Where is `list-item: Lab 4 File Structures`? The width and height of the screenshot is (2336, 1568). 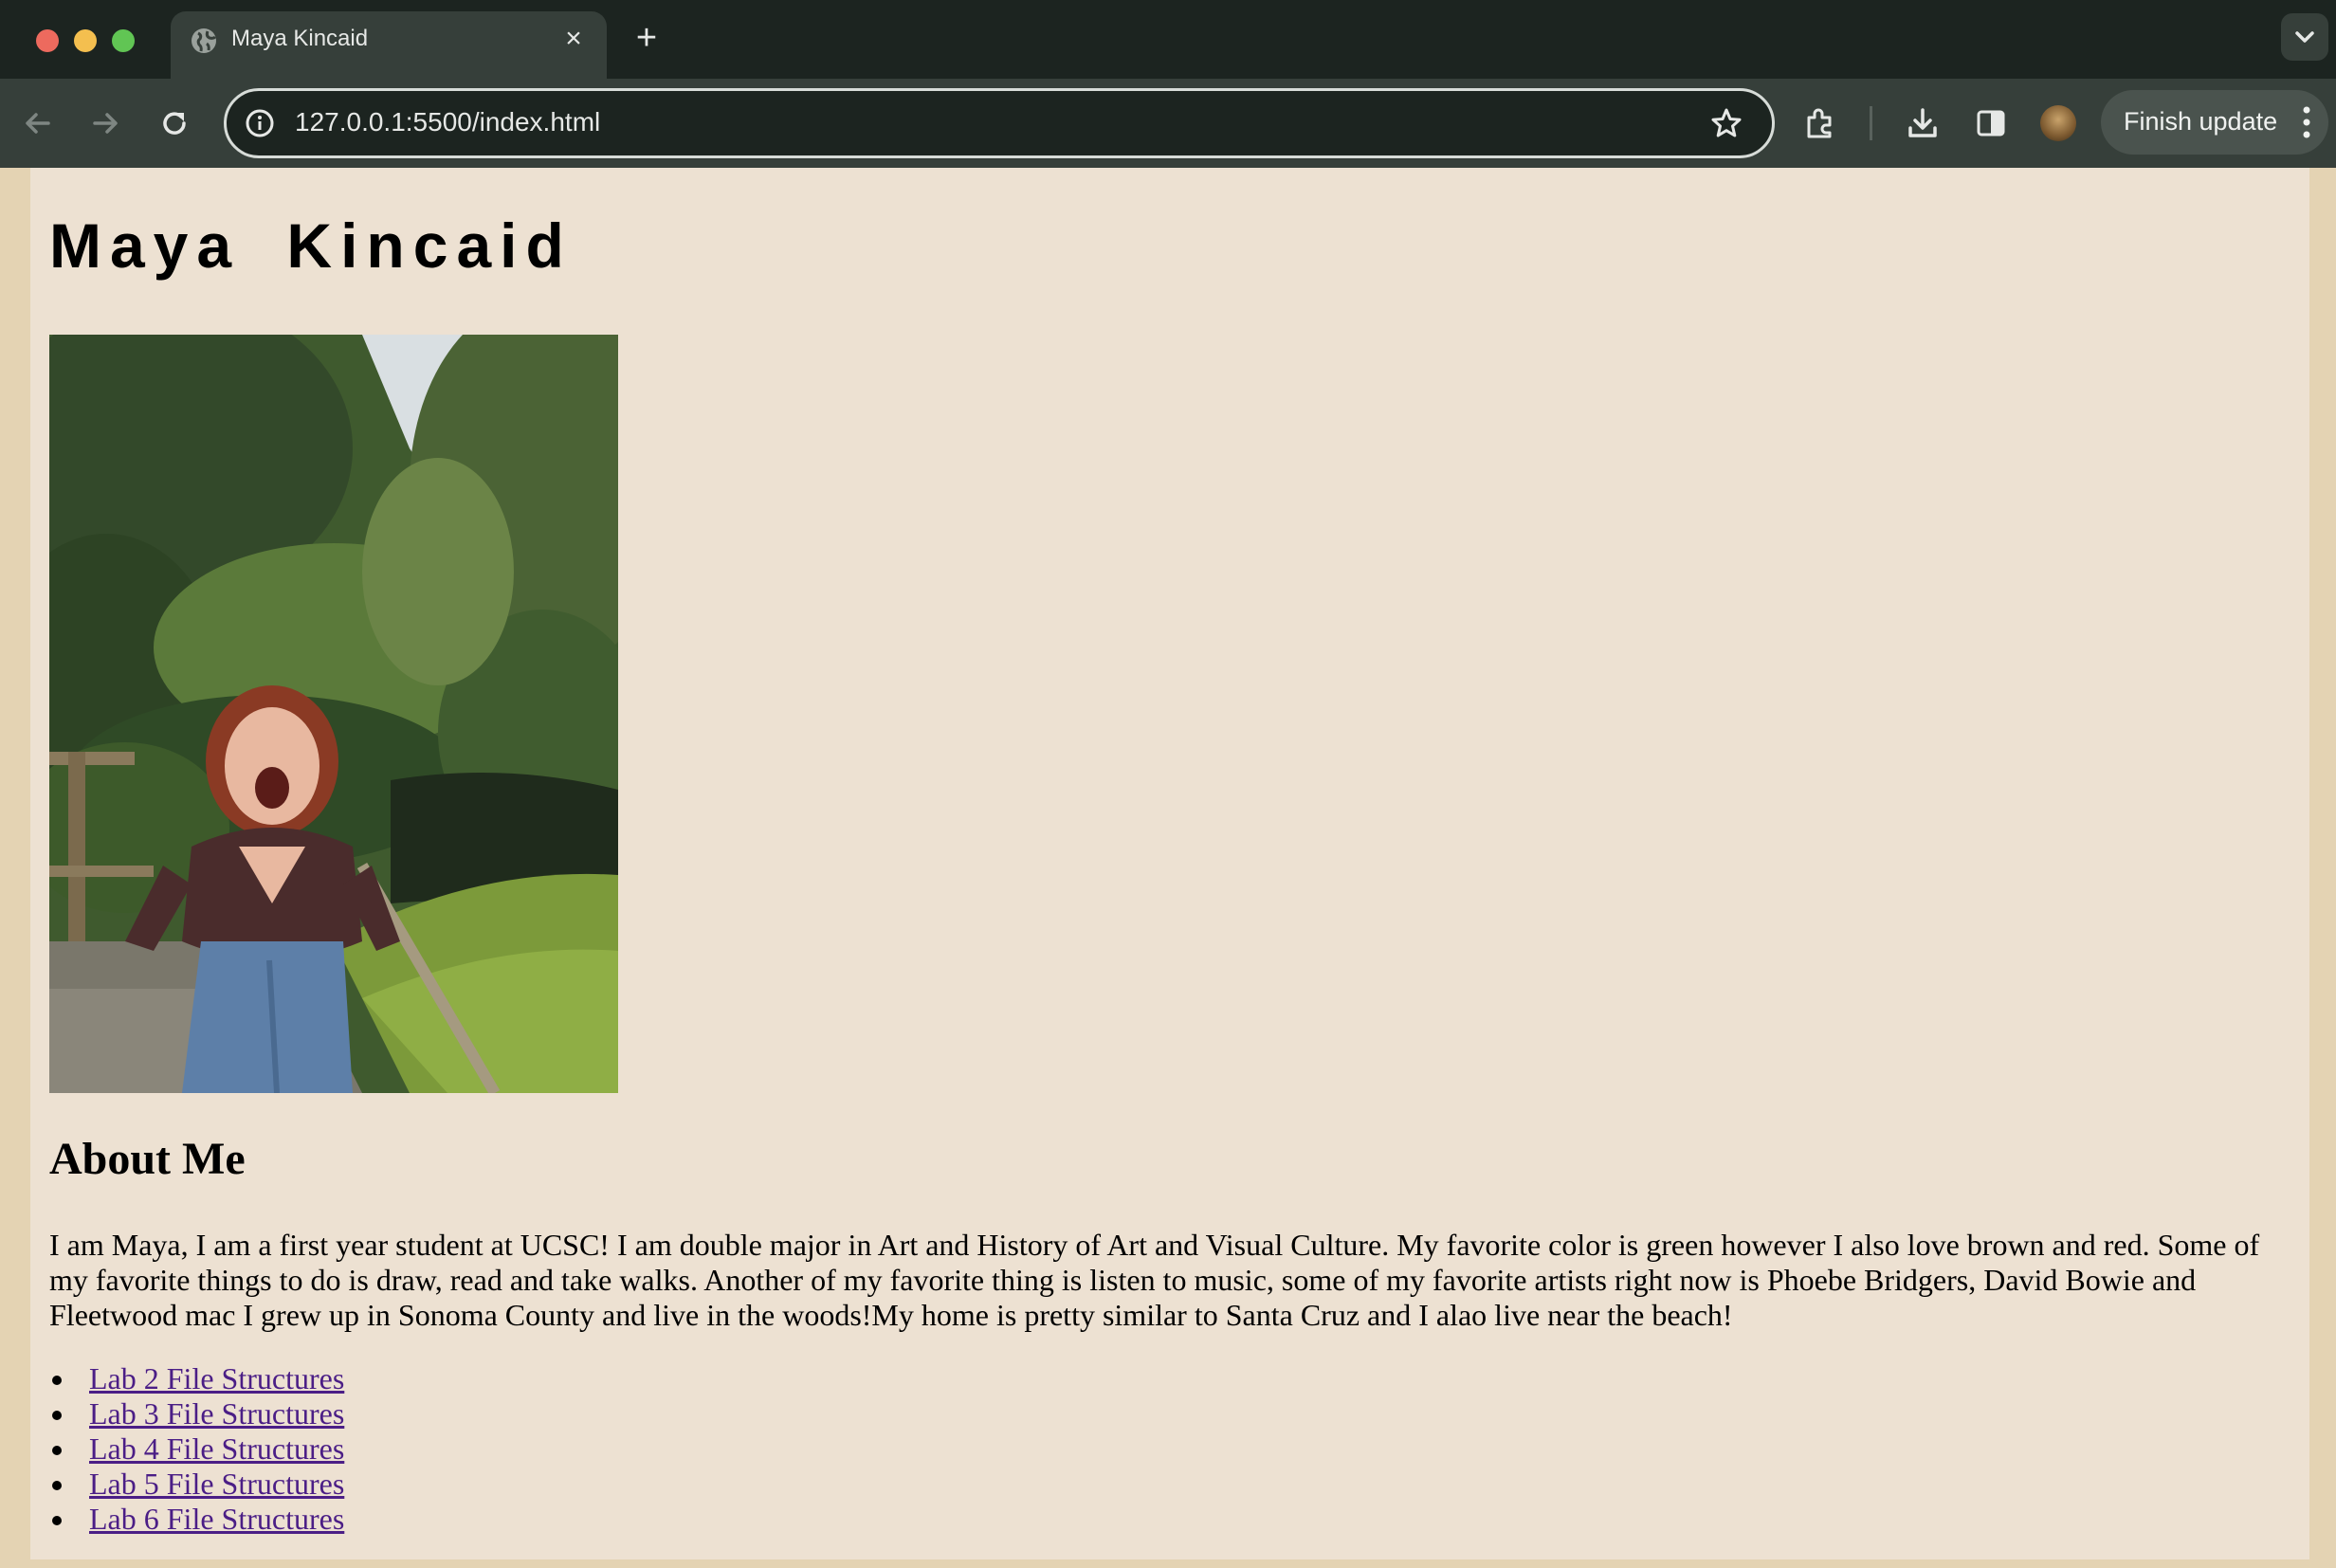
list-item: Lab 4 File Structures is located at coordinates (196, 1449).